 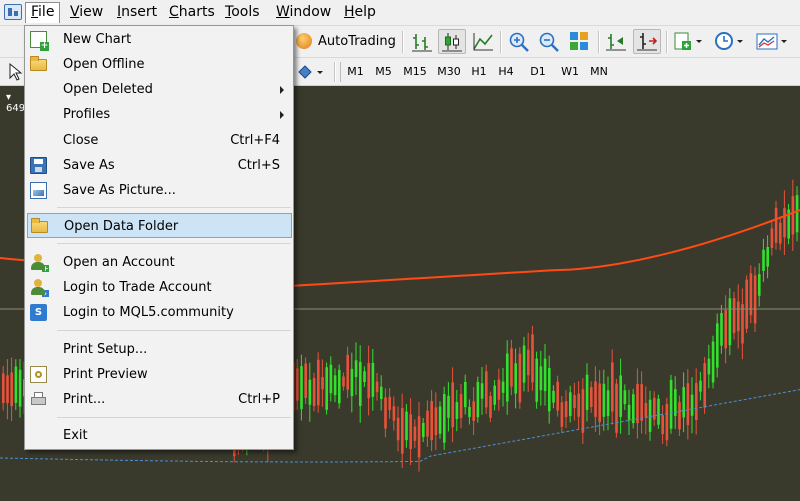 What do you see at coordinates (159, 165) in the screenshot?
I see `menu-item-save-as: Save As Ctrl+S` at bounding box center [159, 165].